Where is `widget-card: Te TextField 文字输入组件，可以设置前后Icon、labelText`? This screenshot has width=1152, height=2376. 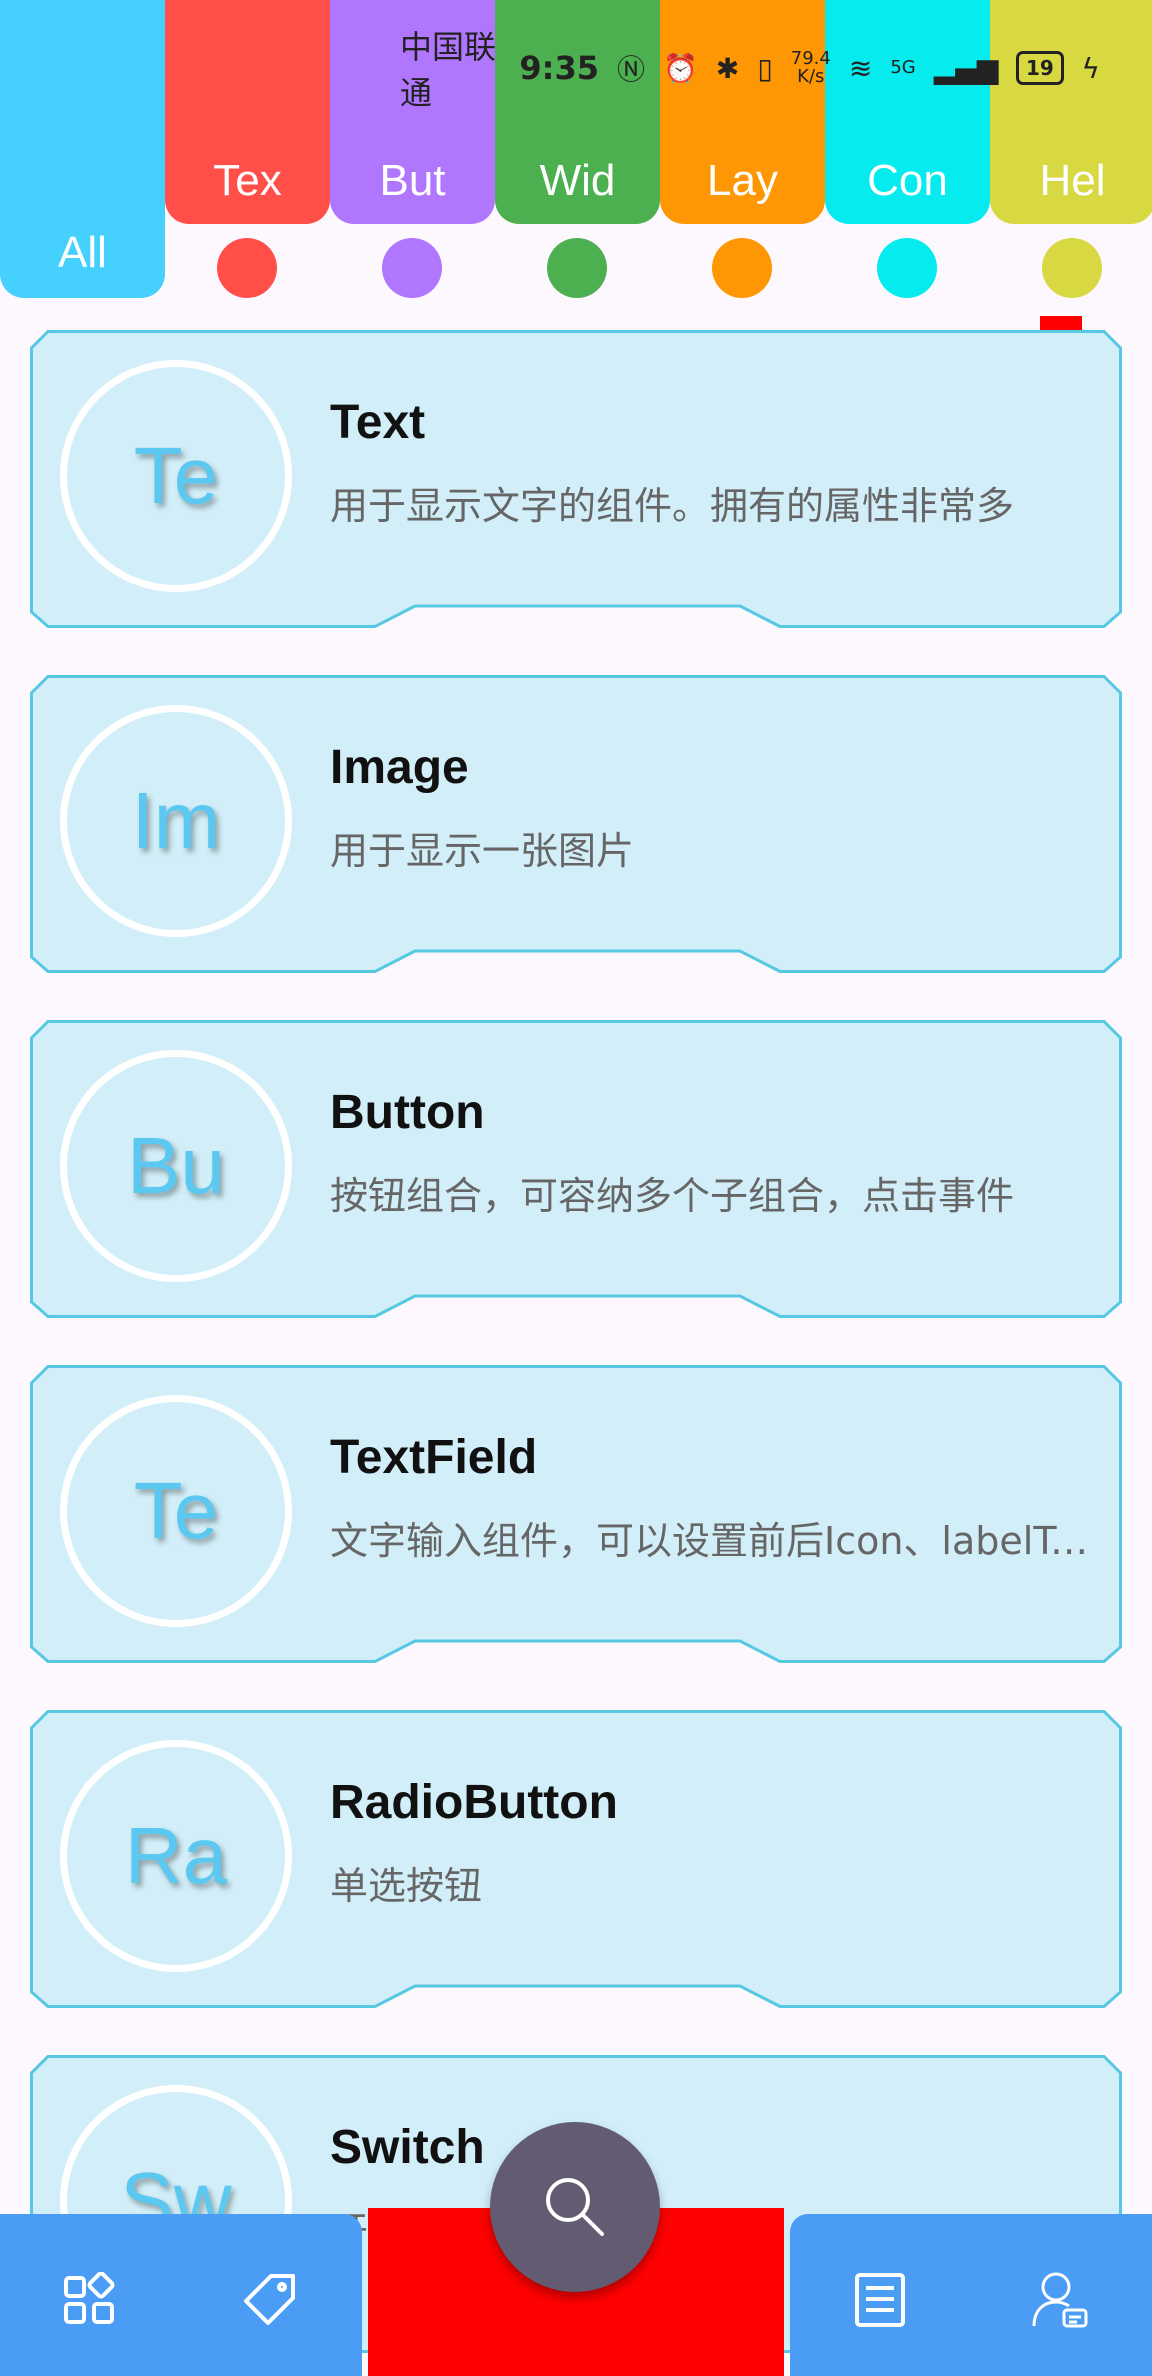
widget-card: Te TextField 文字输入组件，可以设置前后Icon、labelText is located at coordinates (576, 1514).